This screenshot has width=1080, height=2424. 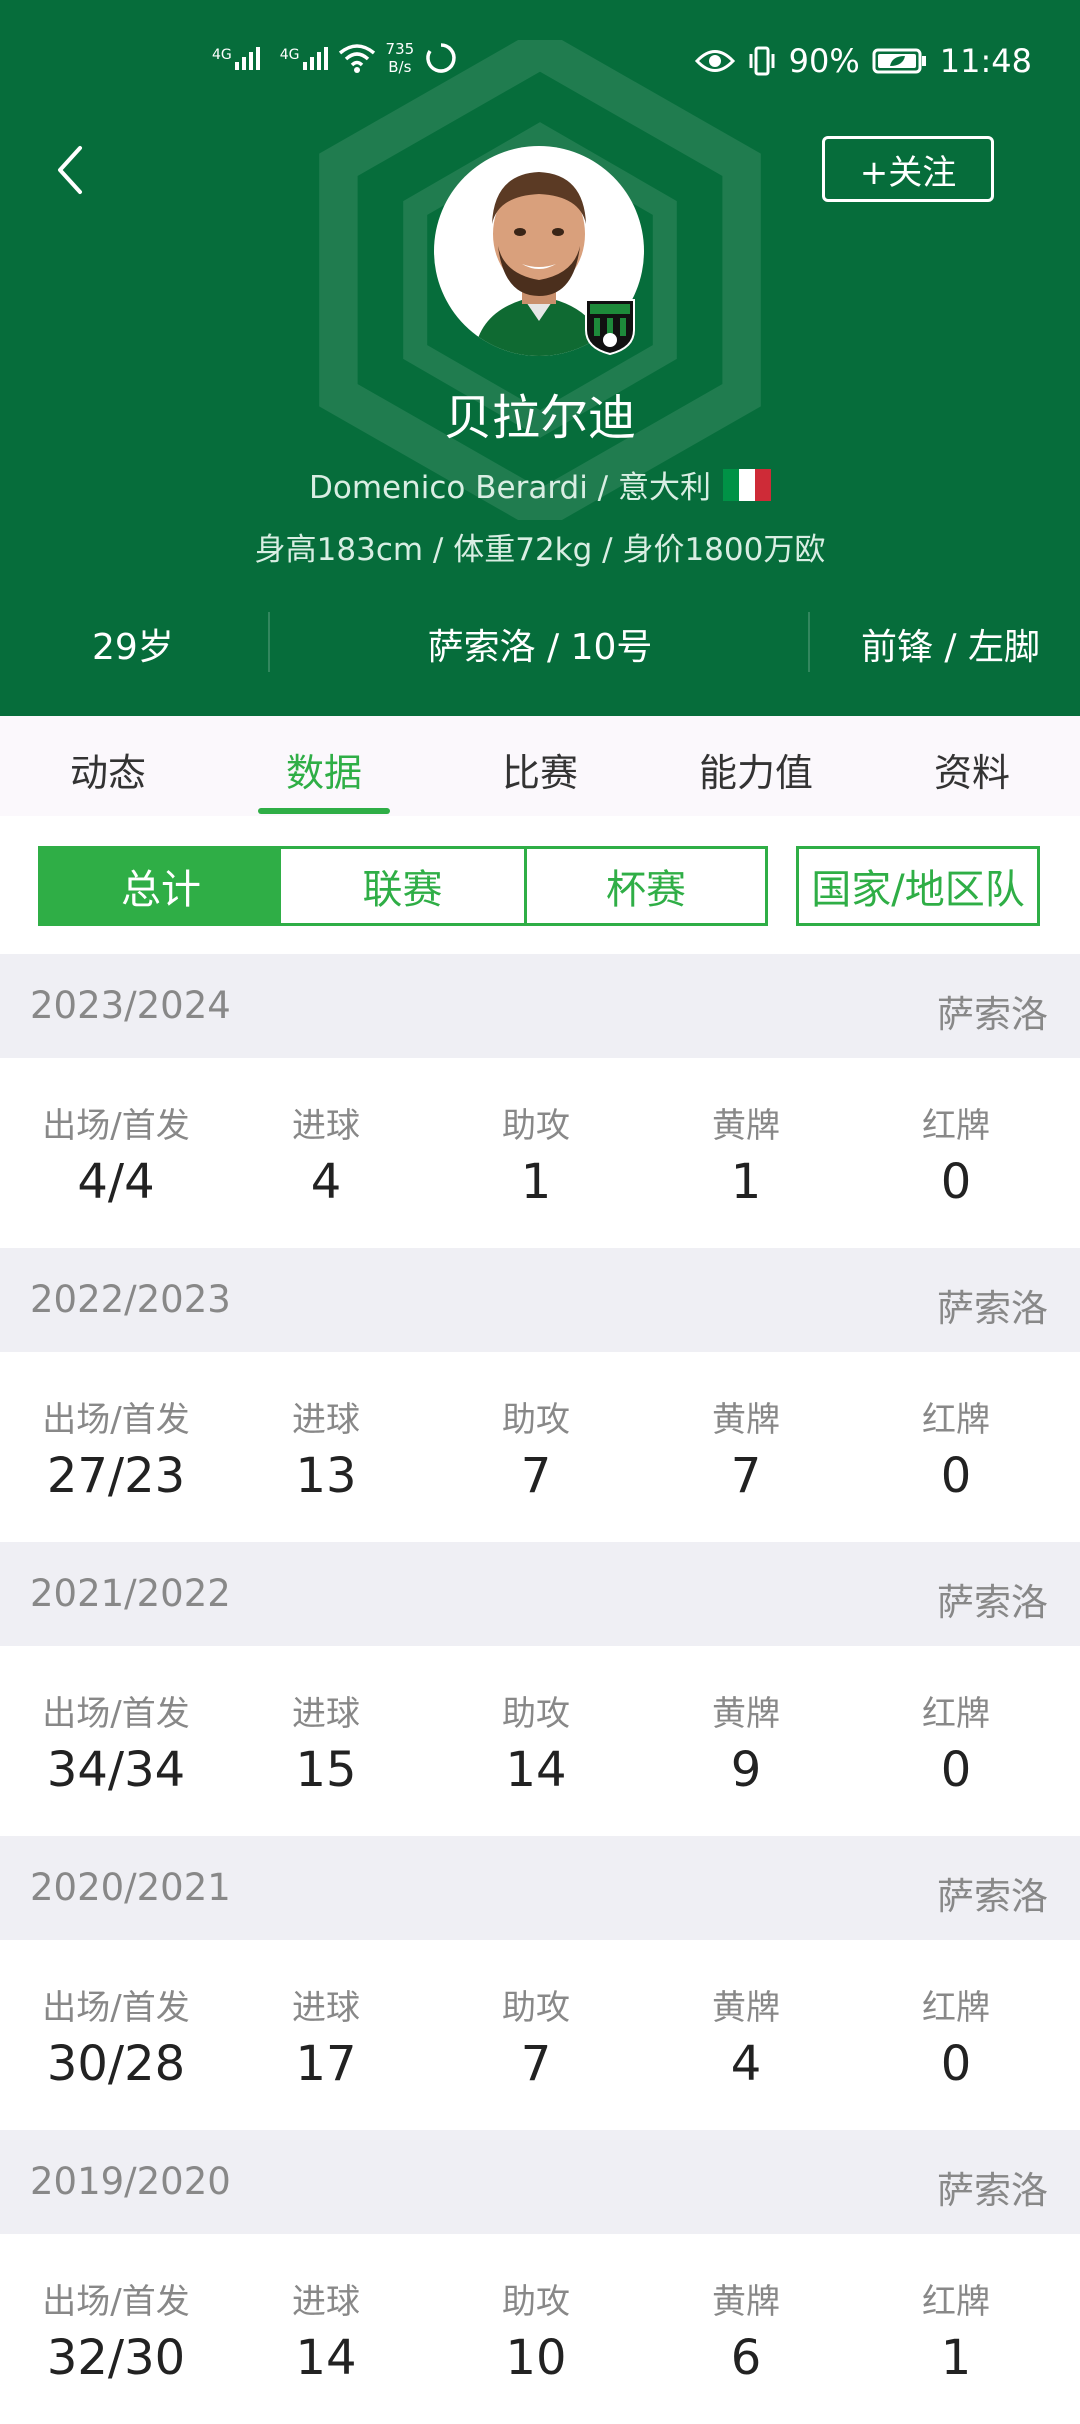 I want to click on stat-value: 13, so click(x=326, y=1476).